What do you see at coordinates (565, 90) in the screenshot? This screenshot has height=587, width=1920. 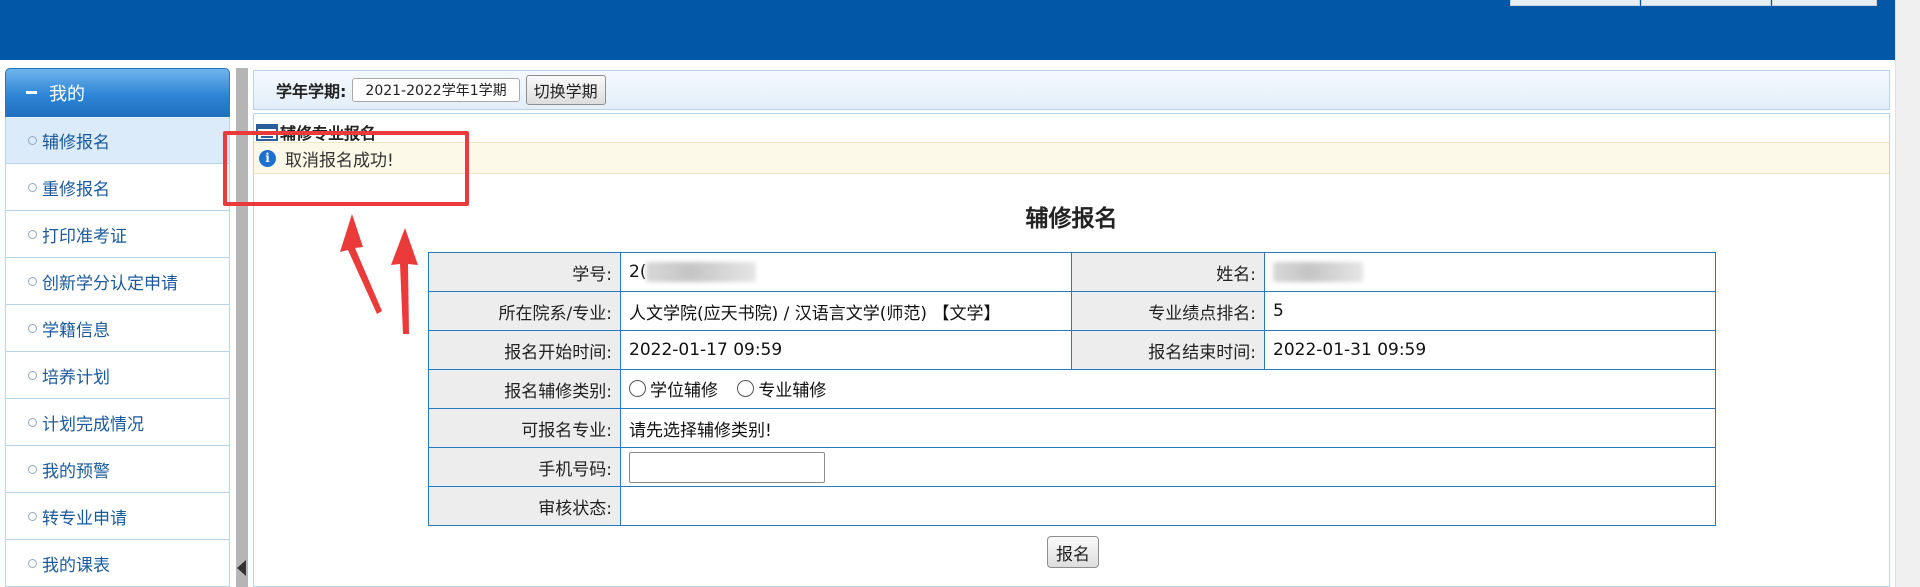 I see `switch-term-button: 切换学期` at bounding box center [565, 90].